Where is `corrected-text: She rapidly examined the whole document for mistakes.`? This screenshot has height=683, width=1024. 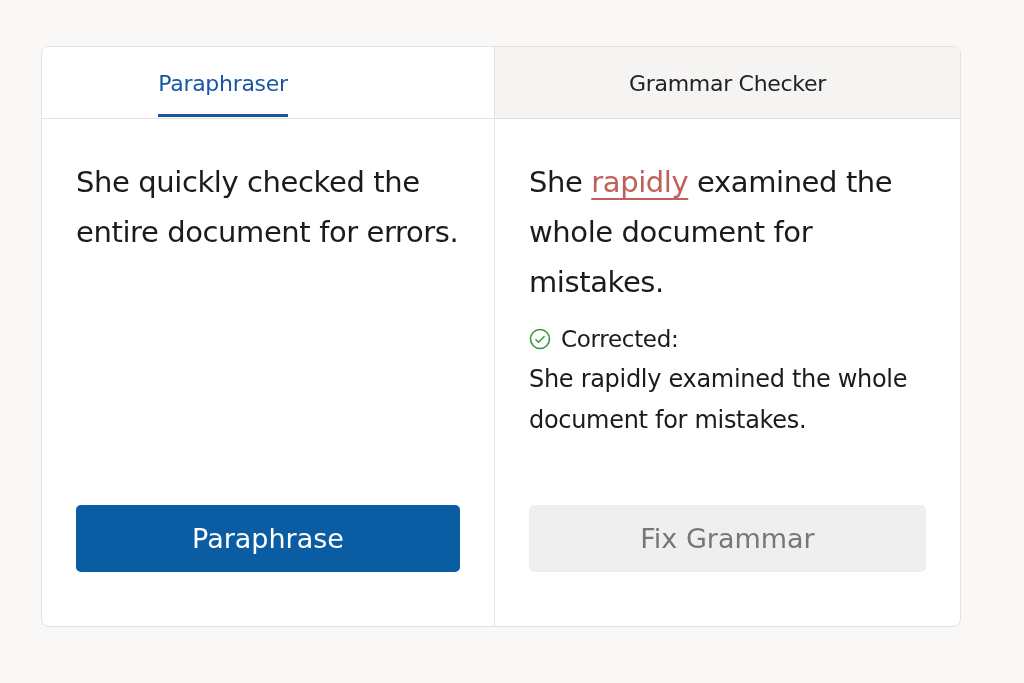 corrected-text: She rapidly examined the whole document for mistakes. is located at coordinates (719, 400).